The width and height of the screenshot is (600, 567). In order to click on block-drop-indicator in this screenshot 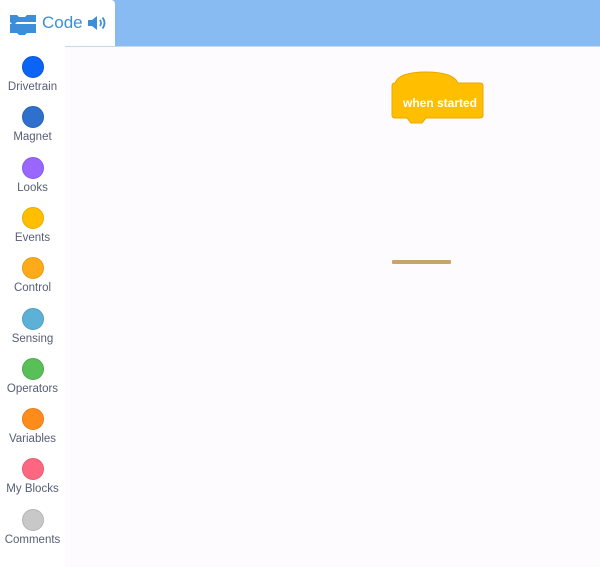, I will do `click(421, 262)`.